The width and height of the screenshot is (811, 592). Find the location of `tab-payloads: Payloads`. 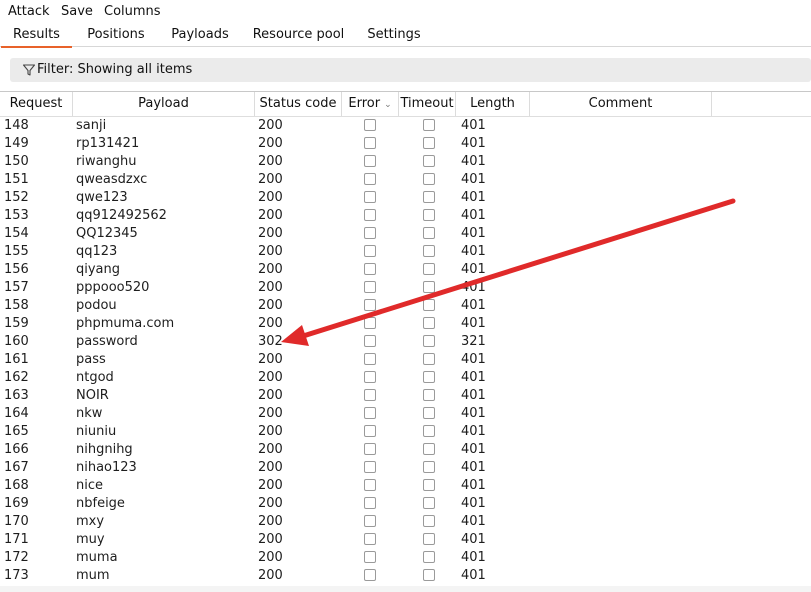

tab-payloads: Payloads is located at coordinates (200, 36).